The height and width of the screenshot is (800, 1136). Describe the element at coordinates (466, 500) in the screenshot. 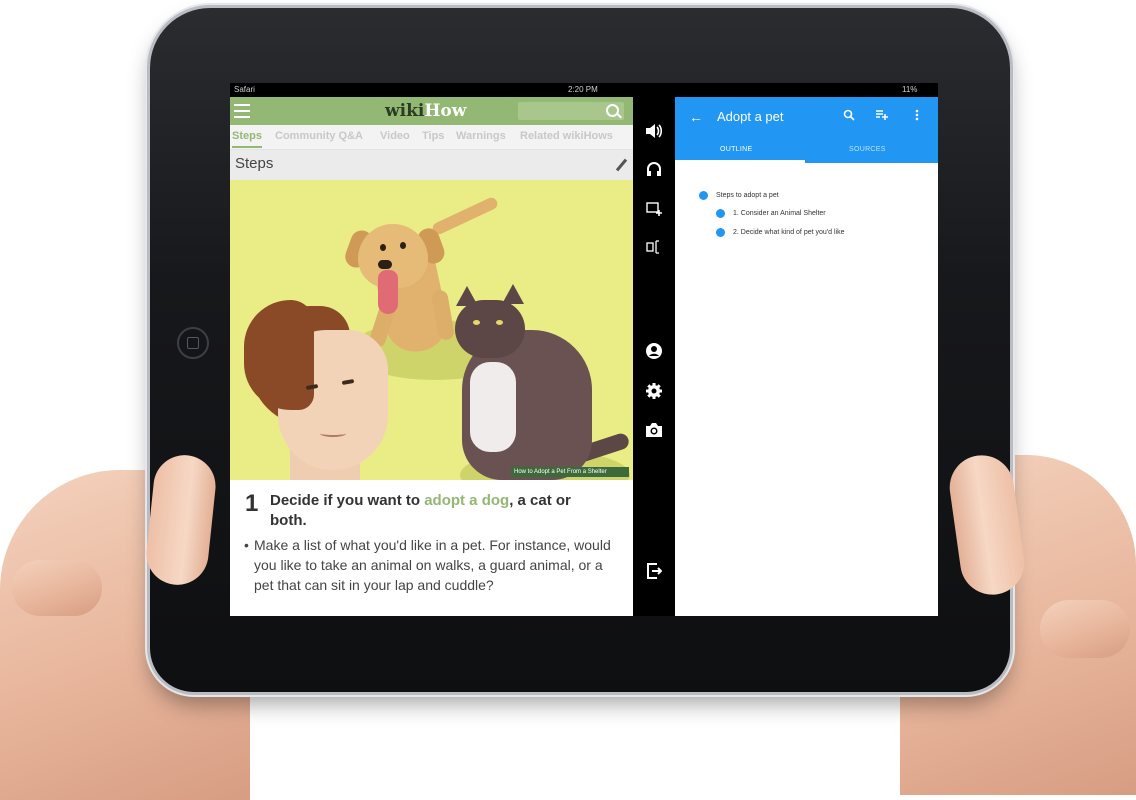

I see `adopt-dog-link: adopt a dog` at that location.